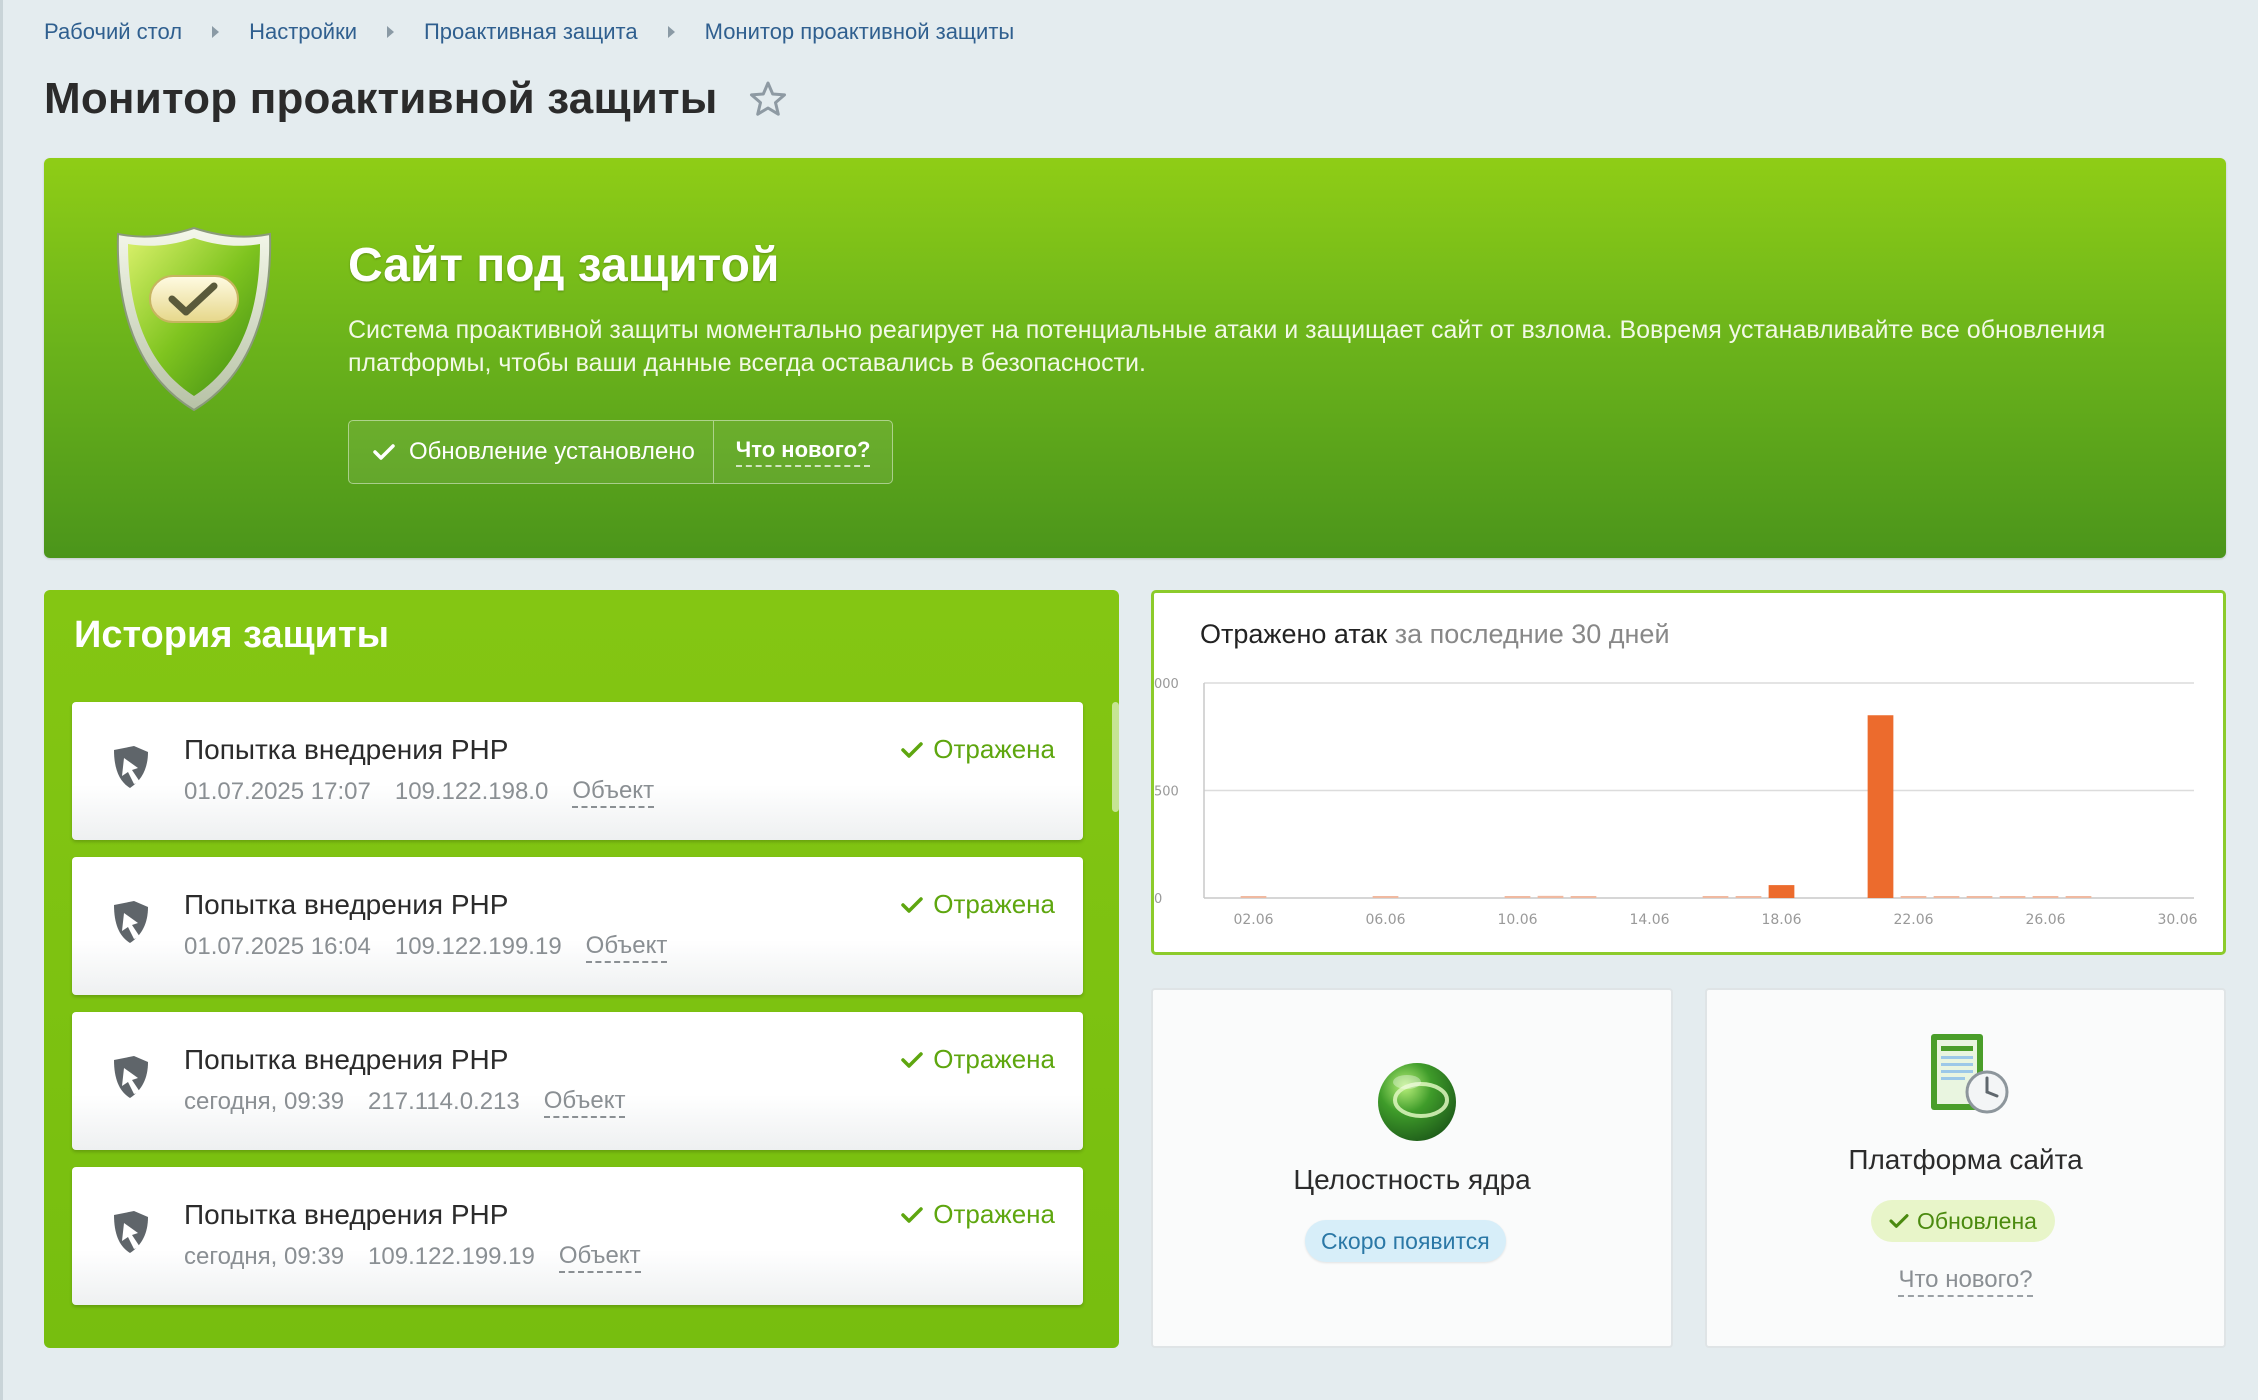 Image resolution: width=2258 pixels, height=1400 pixels. What do you see at coordinates (1517, 920) in the screenshot?
I see `chart-x-tick-label: 10.06` at bounding box center [1517, 920].